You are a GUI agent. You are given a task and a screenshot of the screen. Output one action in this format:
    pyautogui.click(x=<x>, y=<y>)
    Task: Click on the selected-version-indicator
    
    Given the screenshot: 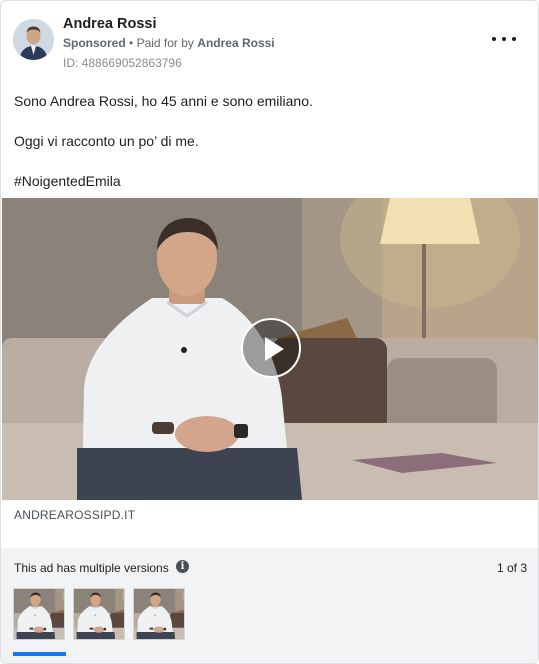 What is the action you would take?
    pyautogui.click(x=39, y=654)
    